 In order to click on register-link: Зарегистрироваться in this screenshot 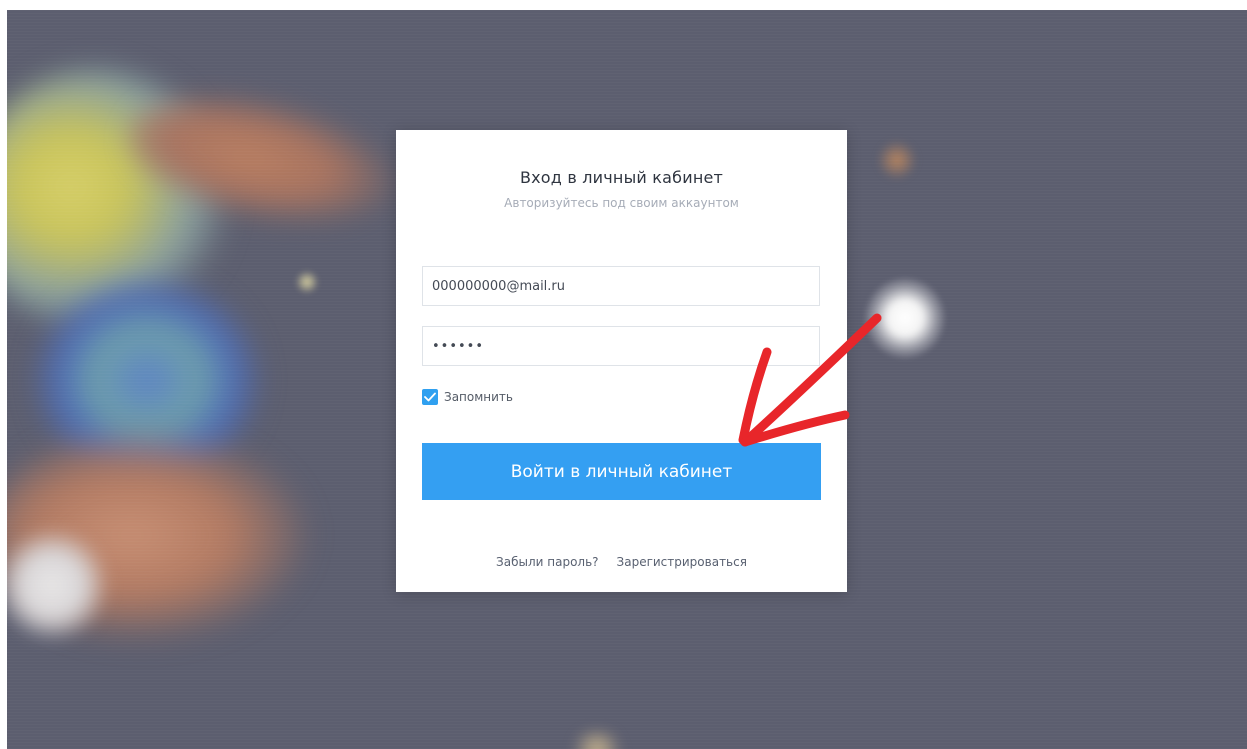, I will do `click(682, 562)`.